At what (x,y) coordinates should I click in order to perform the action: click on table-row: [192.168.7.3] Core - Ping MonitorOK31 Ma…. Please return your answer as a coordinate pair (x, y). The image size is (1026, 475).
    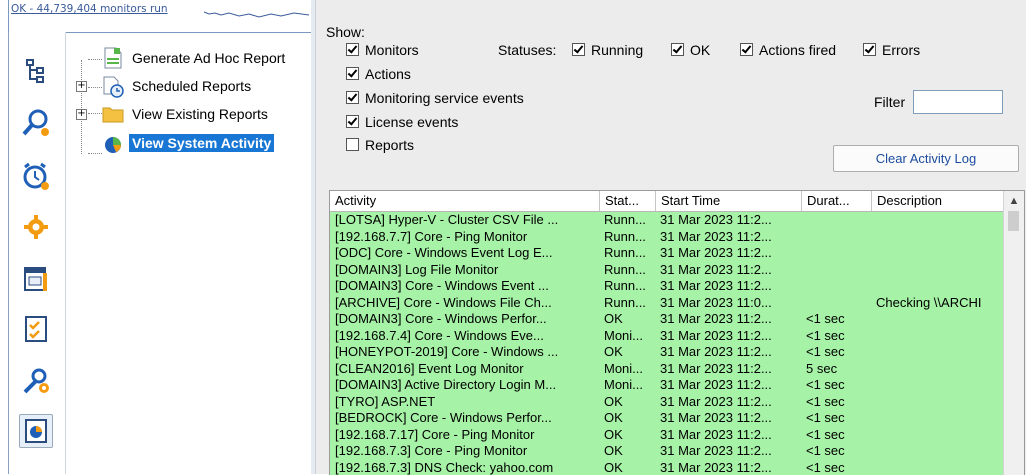
    Looking at the image, I should click on (666, 451).